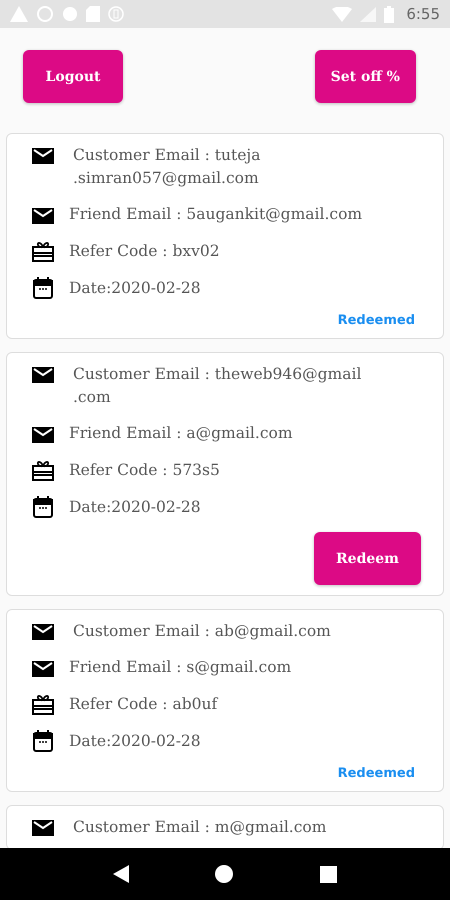 The height and width of the screenshot is (900, 450). What do you see at coordinates (144, 704) in the screenshot?
I see `refer-code: Refer Code : ab0uf` at bounding box center [144, 704].